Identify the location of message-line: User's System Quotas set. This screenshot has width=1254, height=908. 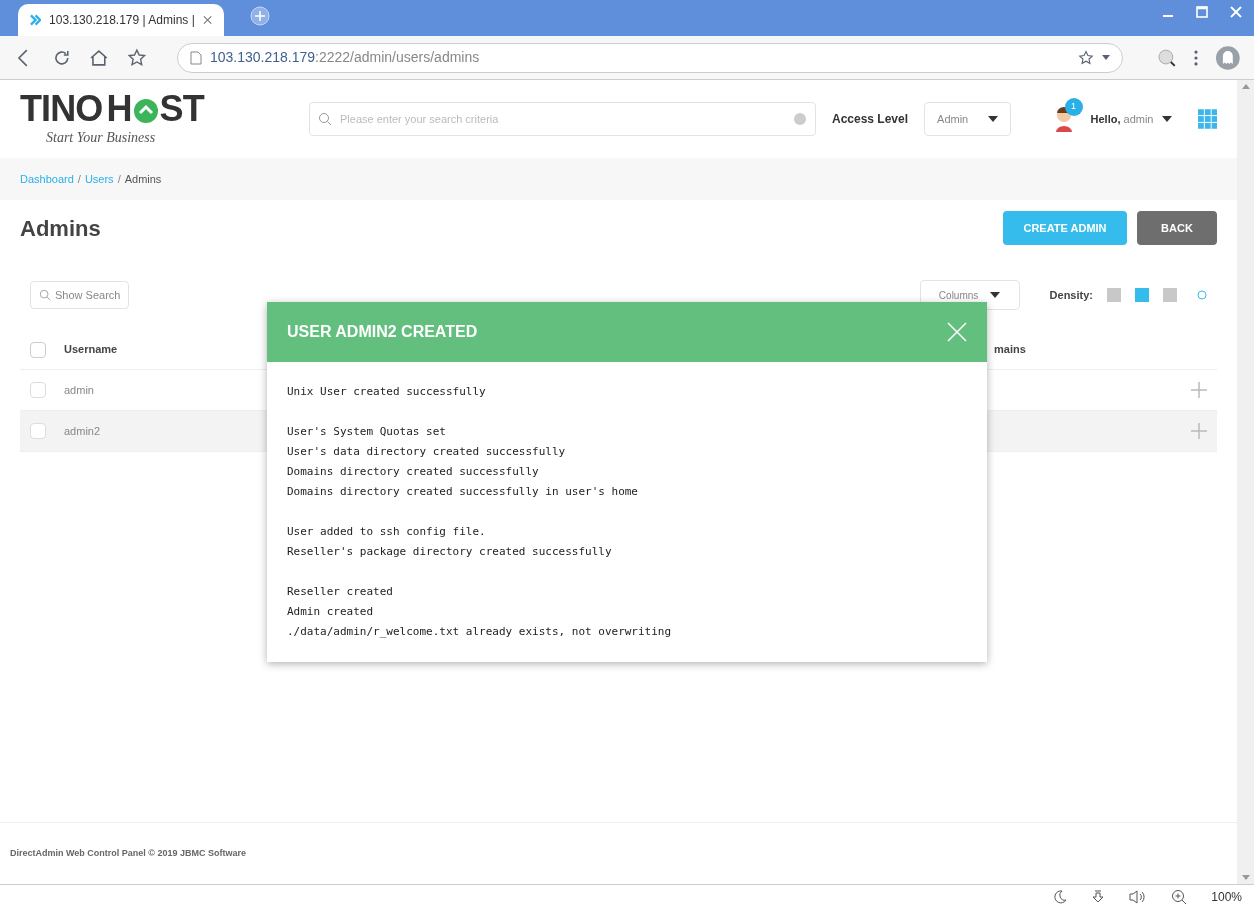
(367, 432).